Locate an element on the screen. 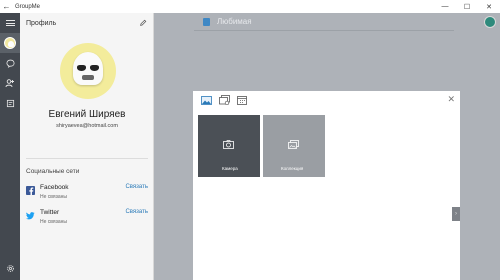 The height and width of the screenshot is (280, 500). profile-email: shiryaevea@hotmail.com is located at coordinates (87, 126).